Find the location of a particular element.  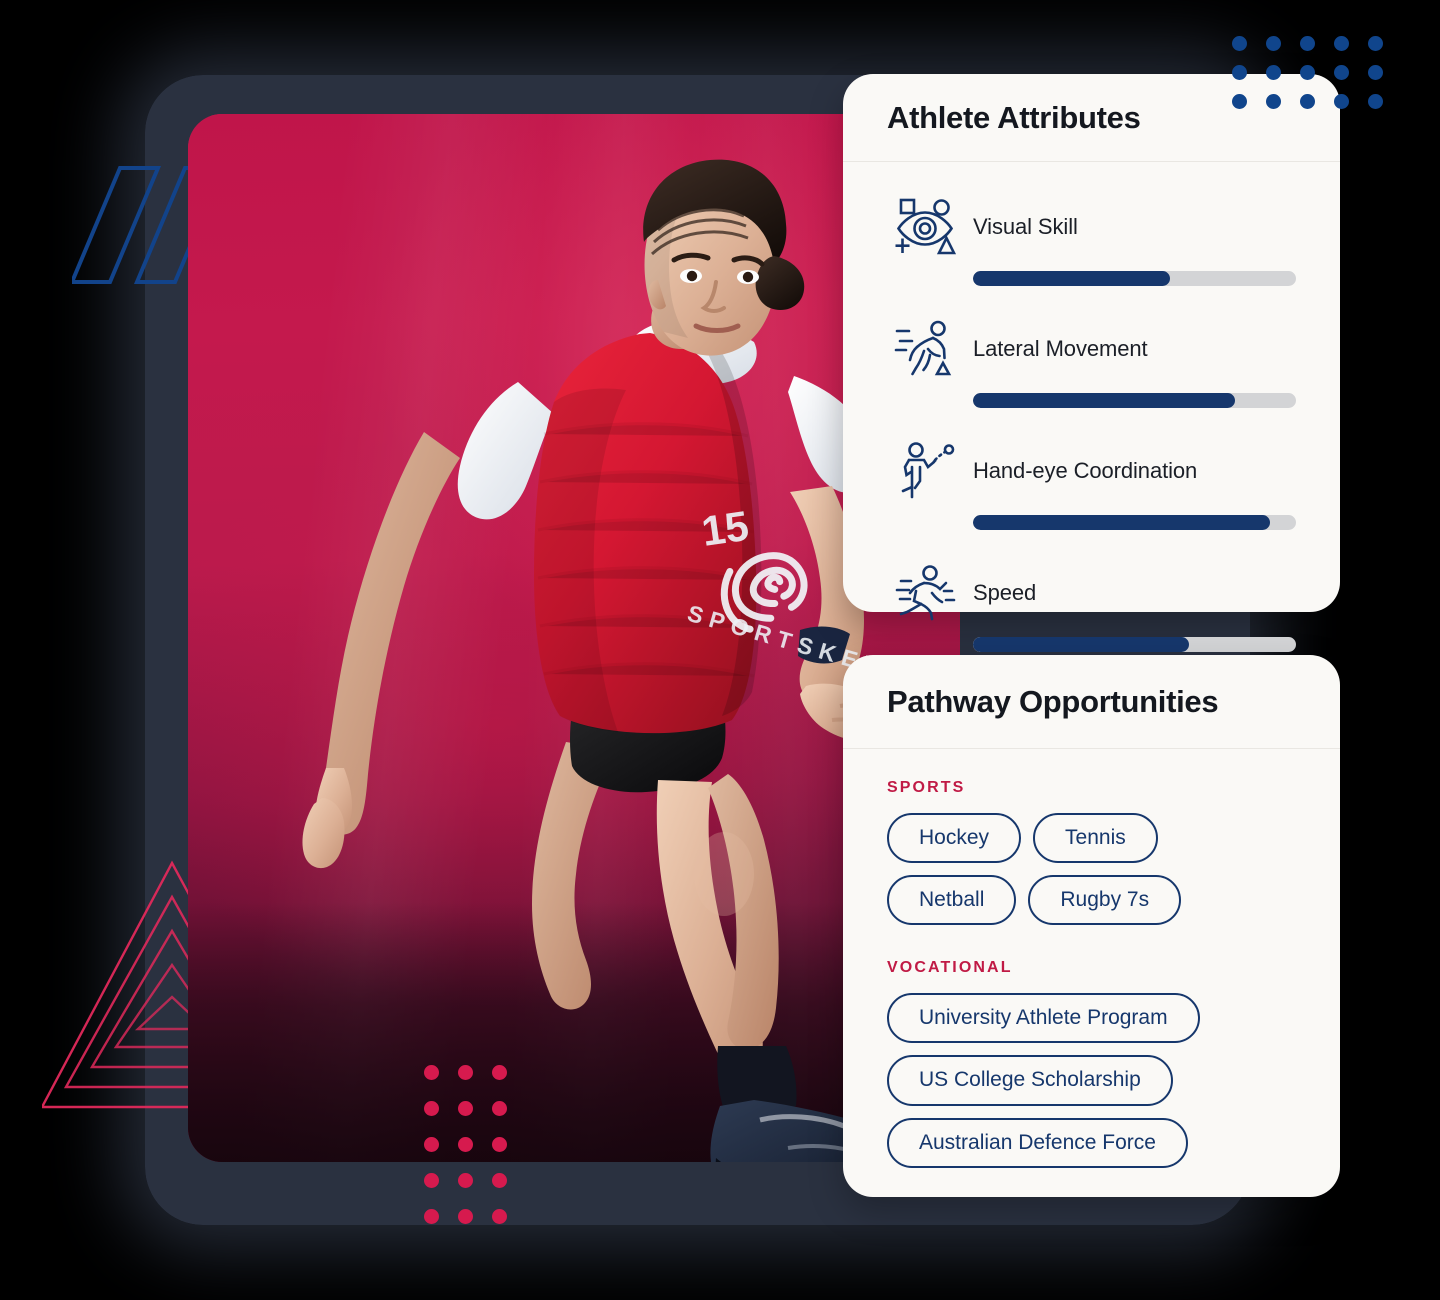

attribute-header: Speed is located at coordinates (1091, 593).